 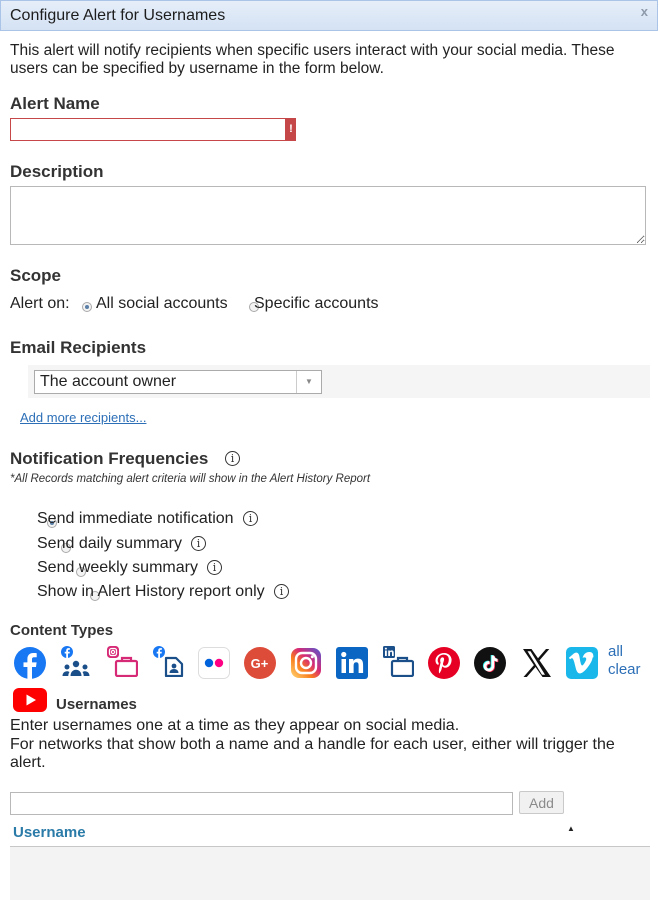 I want to click on chevron-down-icon: ▼, so click(x=308, y=382).